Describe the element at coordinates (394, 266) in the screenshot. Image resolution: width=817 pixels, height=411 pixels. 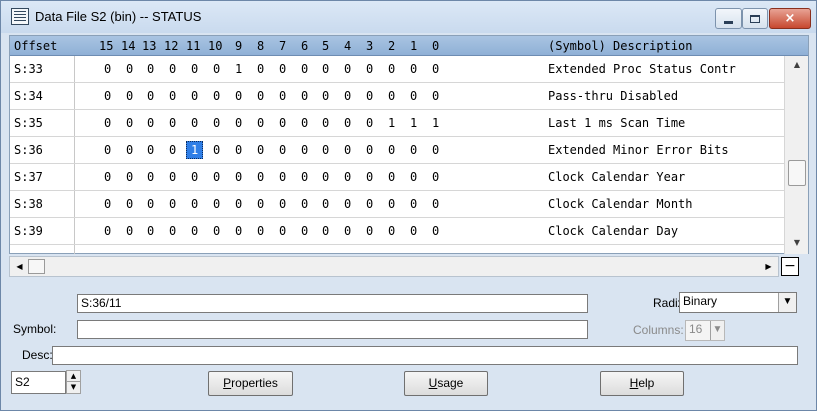
I see `horizontal-scrollbar: ◀ ▶` at that location.